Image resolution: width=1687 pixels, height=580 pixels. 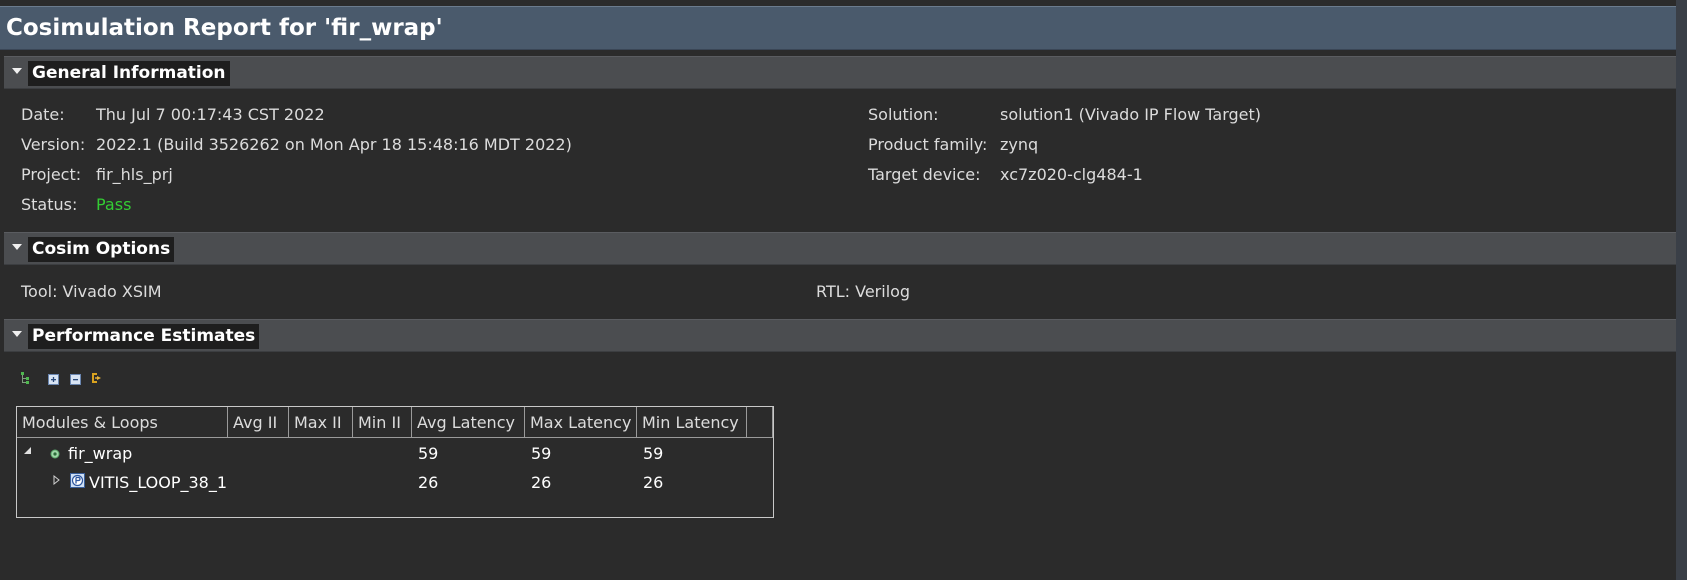 What do you see at coordinates (653, 453) in the screenshot?
I see `row-min-latency: 59` at bounding box center [653, 453].